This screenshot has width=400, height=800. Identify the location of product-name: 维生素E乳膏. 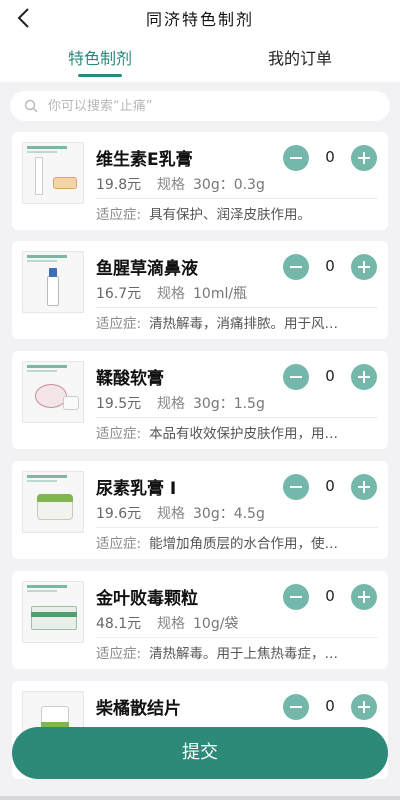
(144, 160).